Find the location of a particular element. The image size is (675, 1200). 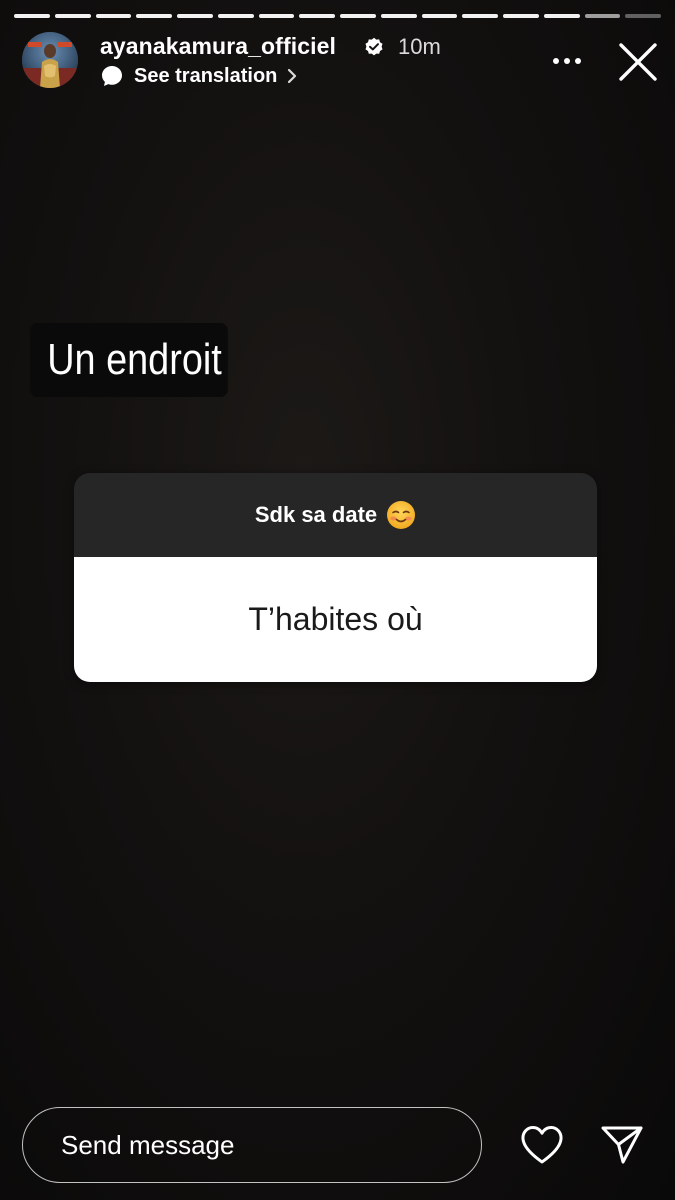

chevron-right-icon is located at coordinates (292, 76).